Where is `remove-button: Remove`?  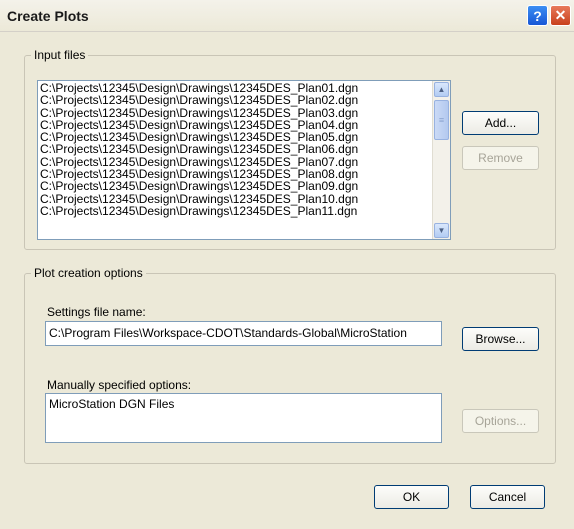 remove-button: Remove is located at coordinates (500, 158).